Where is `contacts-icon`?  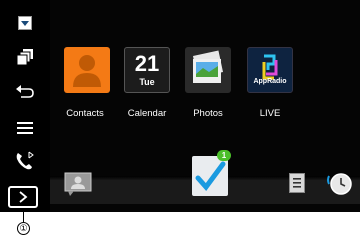
contacts-icon is located at coordinates (87, 70).